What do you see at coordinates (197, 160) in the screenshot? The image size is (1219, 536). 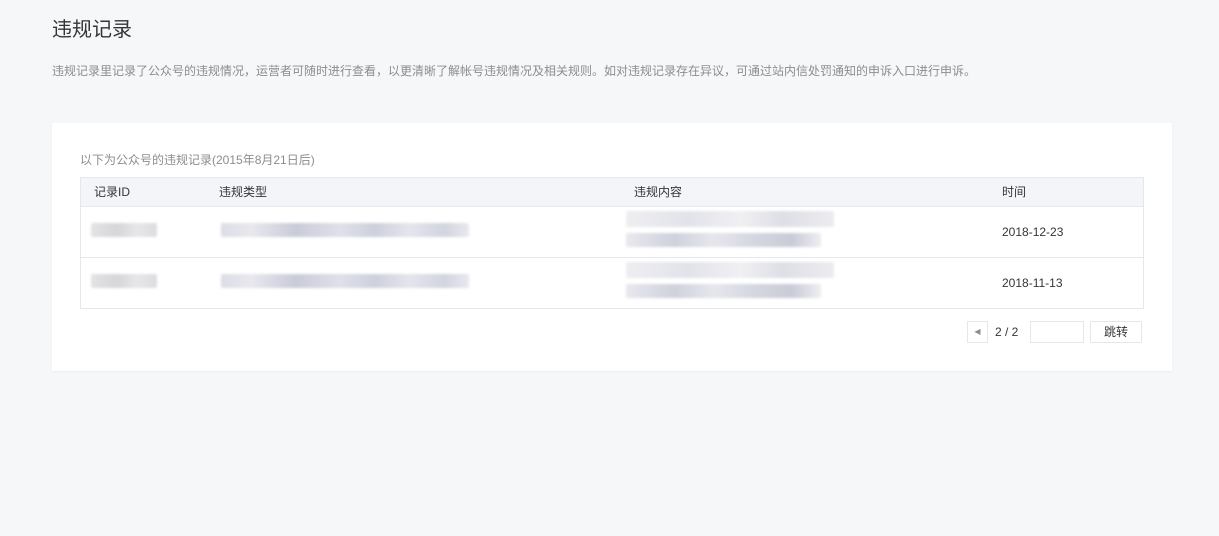 I see `table-caption: 以下为公众号的违规记录(2015年8月21日后)` at bounding box center [197, 160].